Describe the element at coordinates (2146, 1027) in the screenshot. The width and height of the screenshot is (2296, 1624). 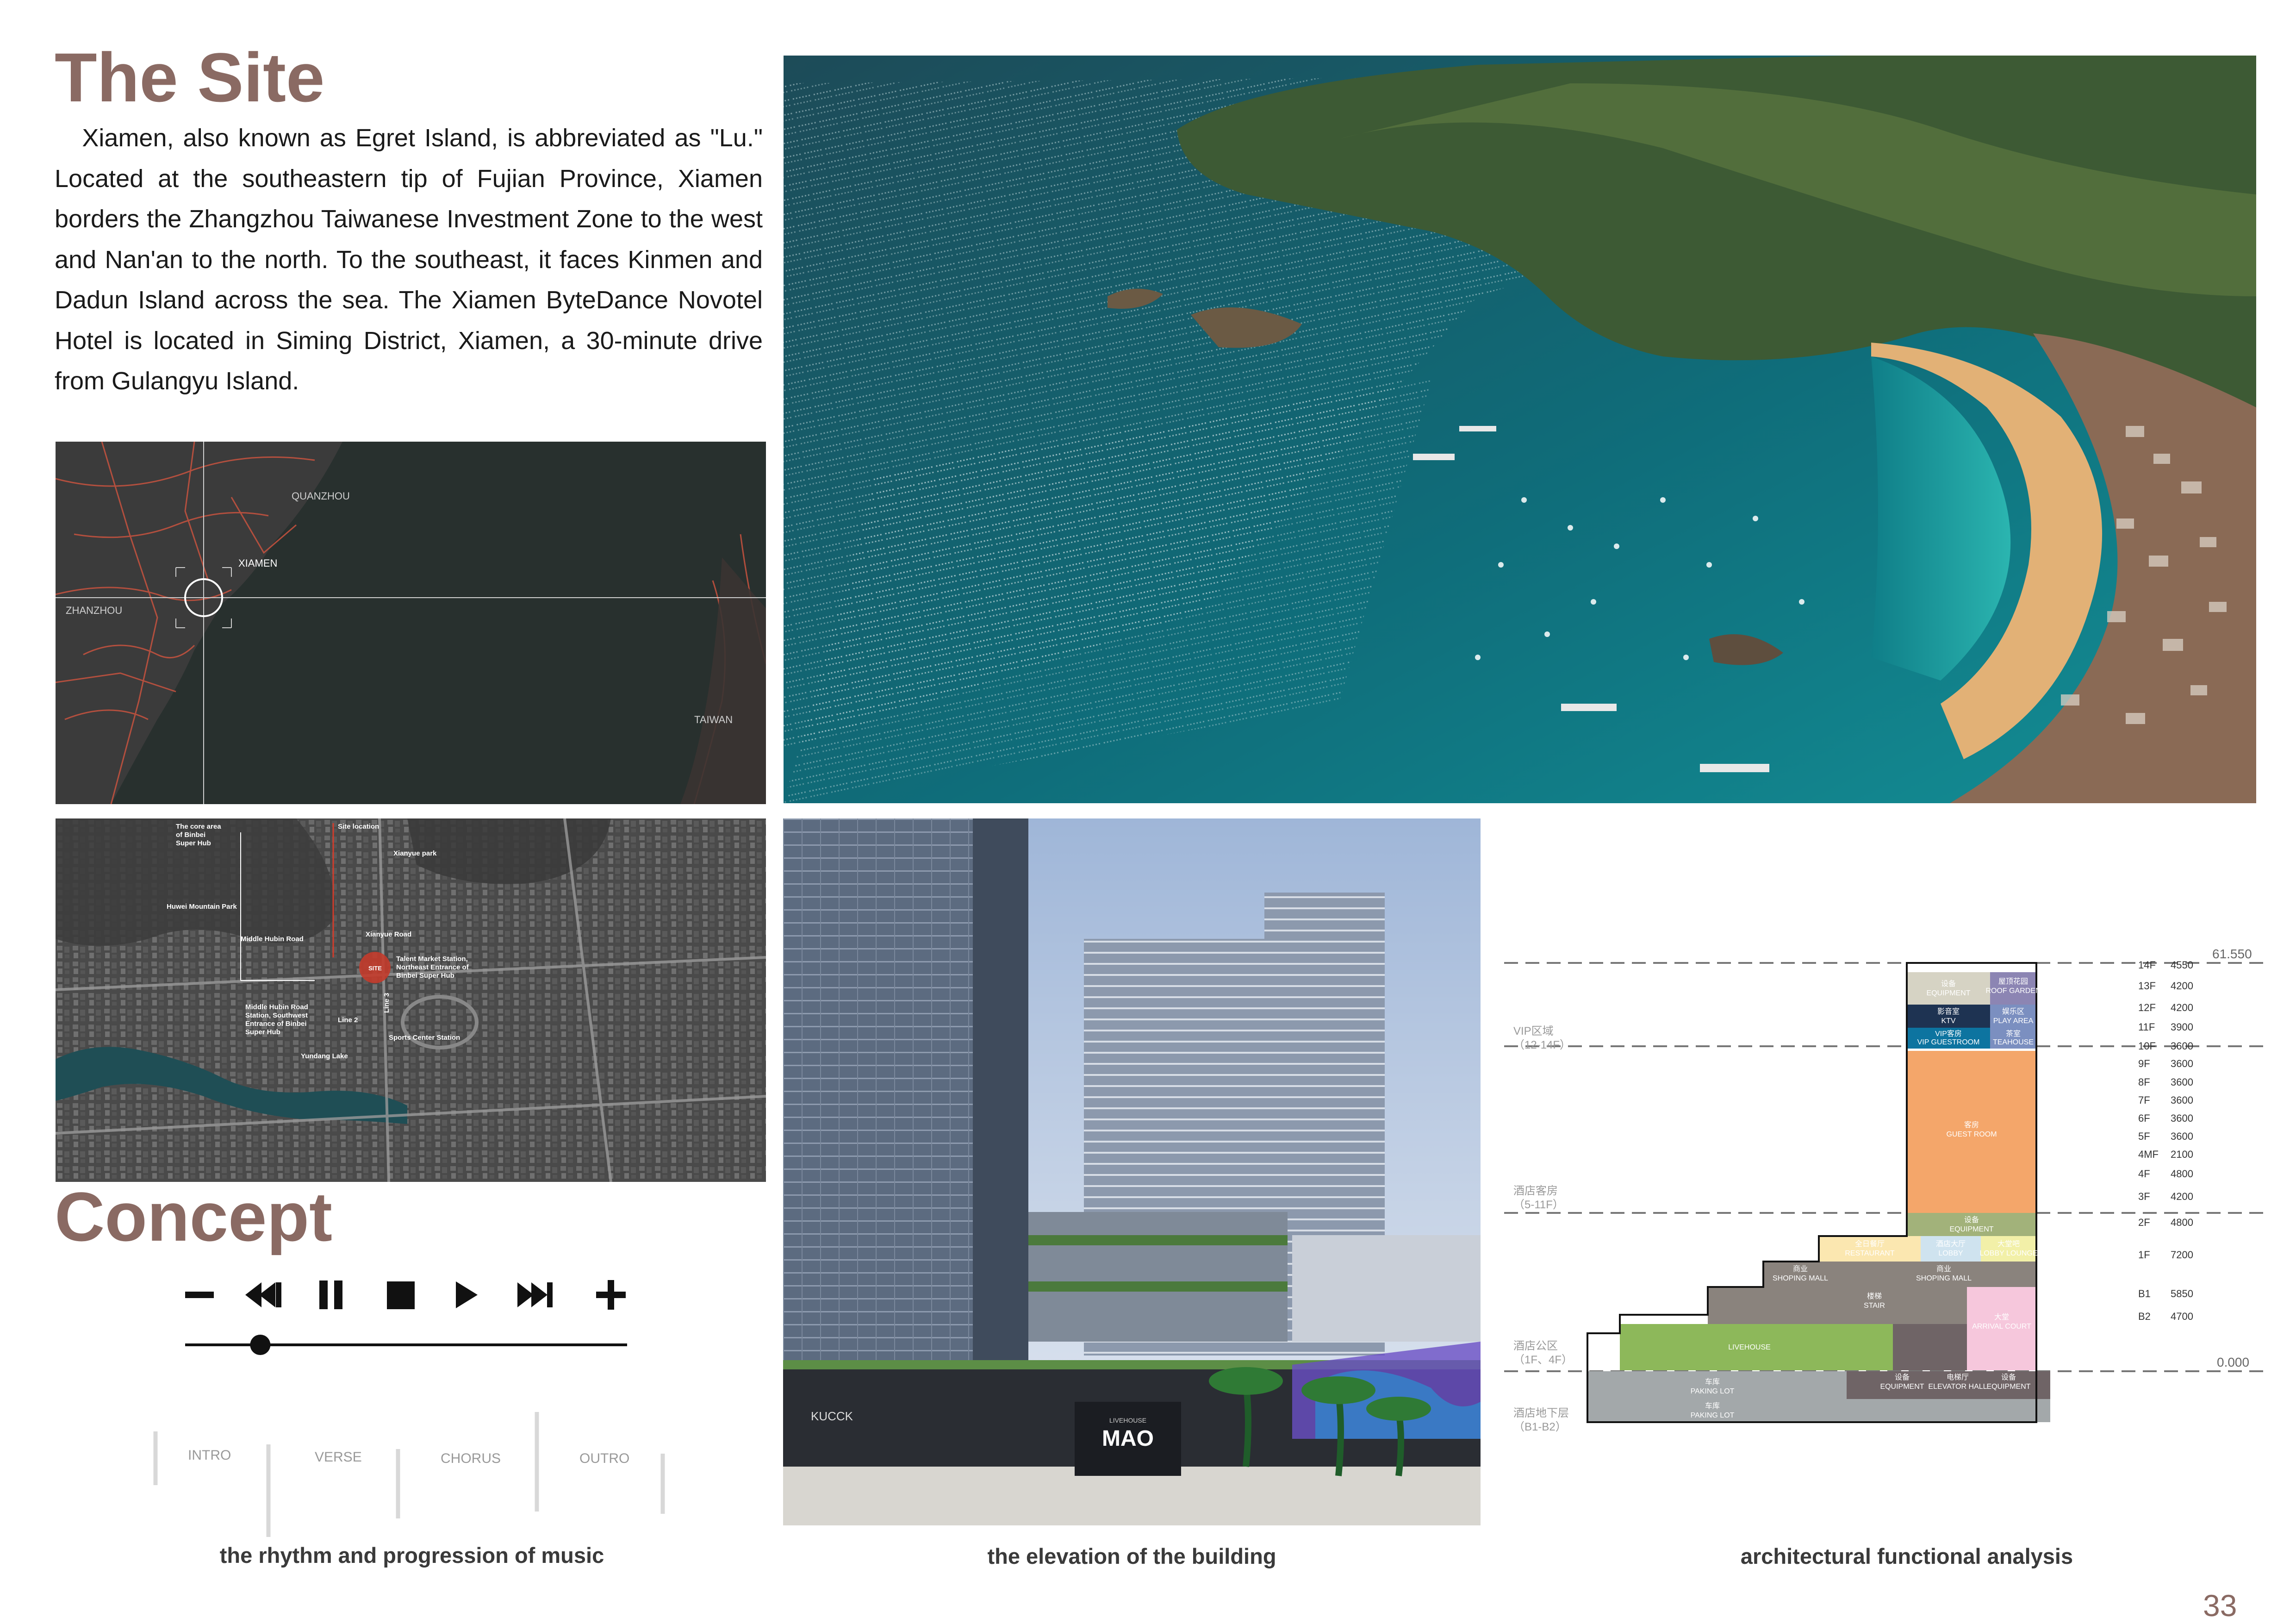
I see `floor-label-11f: 11F` at that location.